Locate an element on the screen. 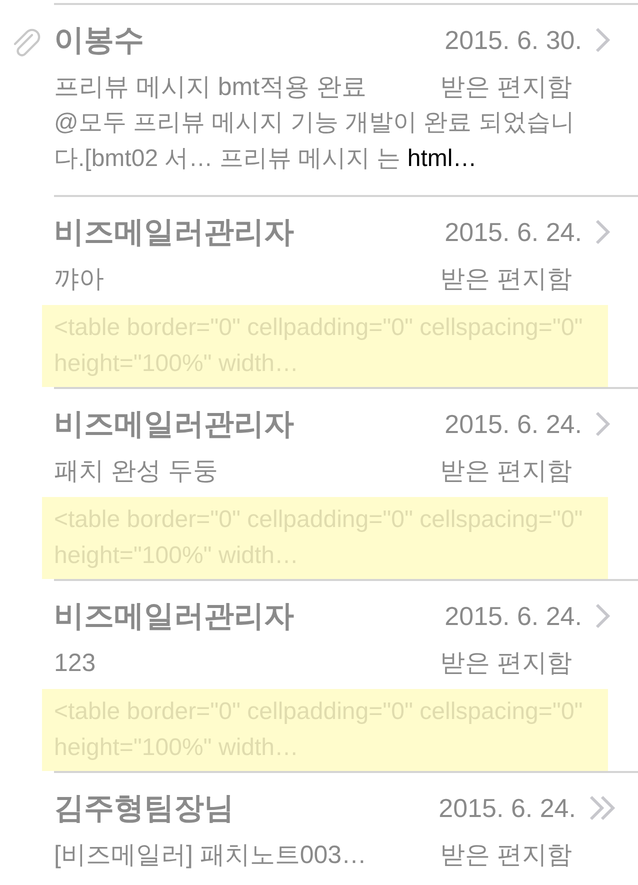 This screenshot has height=885, width=638. message-subject: 패치 완성 두둥 is located at coordinates (136, 471).